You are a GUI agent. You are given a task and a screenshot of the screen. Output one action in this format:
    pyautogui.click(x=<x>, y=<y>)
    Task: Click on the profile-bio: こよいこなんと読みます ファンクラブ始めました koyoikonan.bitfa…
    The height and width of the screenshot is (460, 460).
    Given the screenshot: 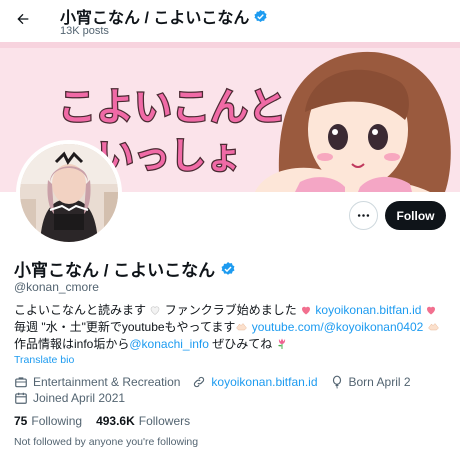 What is the action you would take?
    pyautogui.click(x=230, y=327)
    